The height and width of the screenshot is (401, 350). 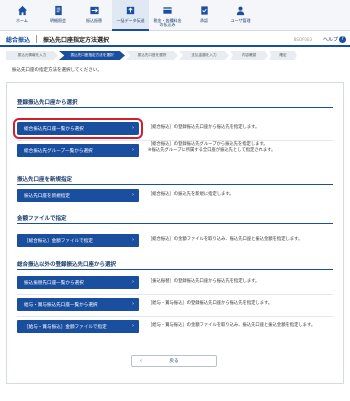 I want to click on nav-approval: 承認, so click(x=204, y=15).